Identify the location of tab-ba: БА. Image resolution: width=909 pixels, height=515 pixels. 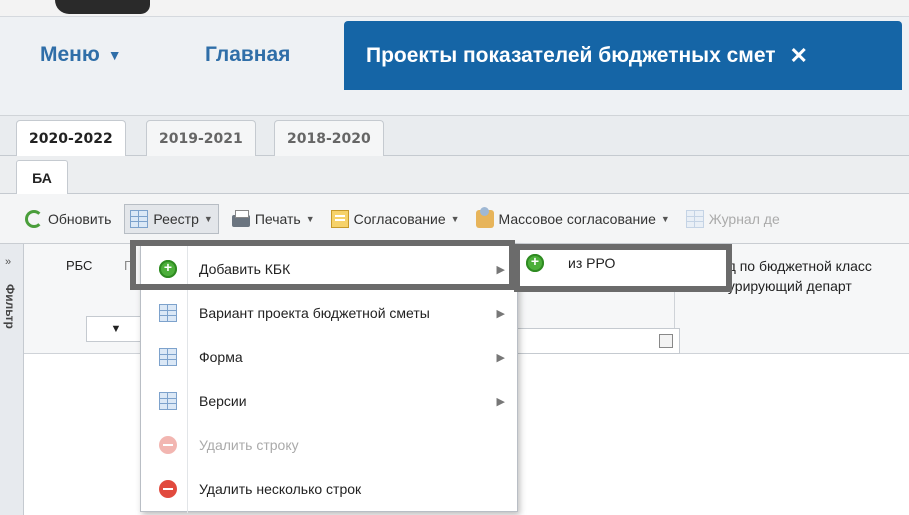
(42, 177).